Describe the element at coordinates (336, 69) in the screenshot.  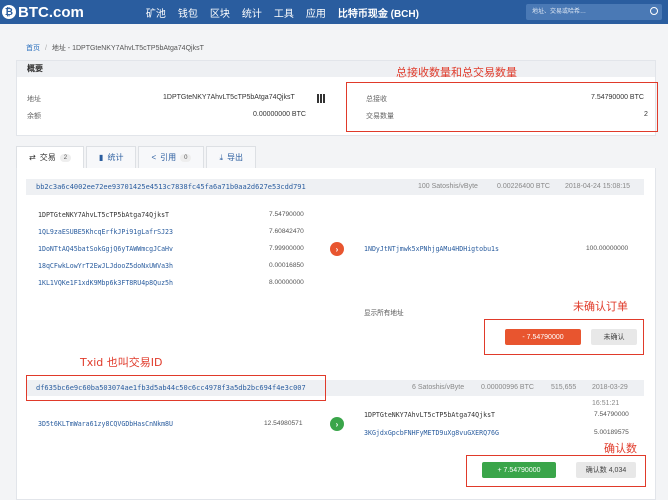
I see `overview-title: 概要` at that location.